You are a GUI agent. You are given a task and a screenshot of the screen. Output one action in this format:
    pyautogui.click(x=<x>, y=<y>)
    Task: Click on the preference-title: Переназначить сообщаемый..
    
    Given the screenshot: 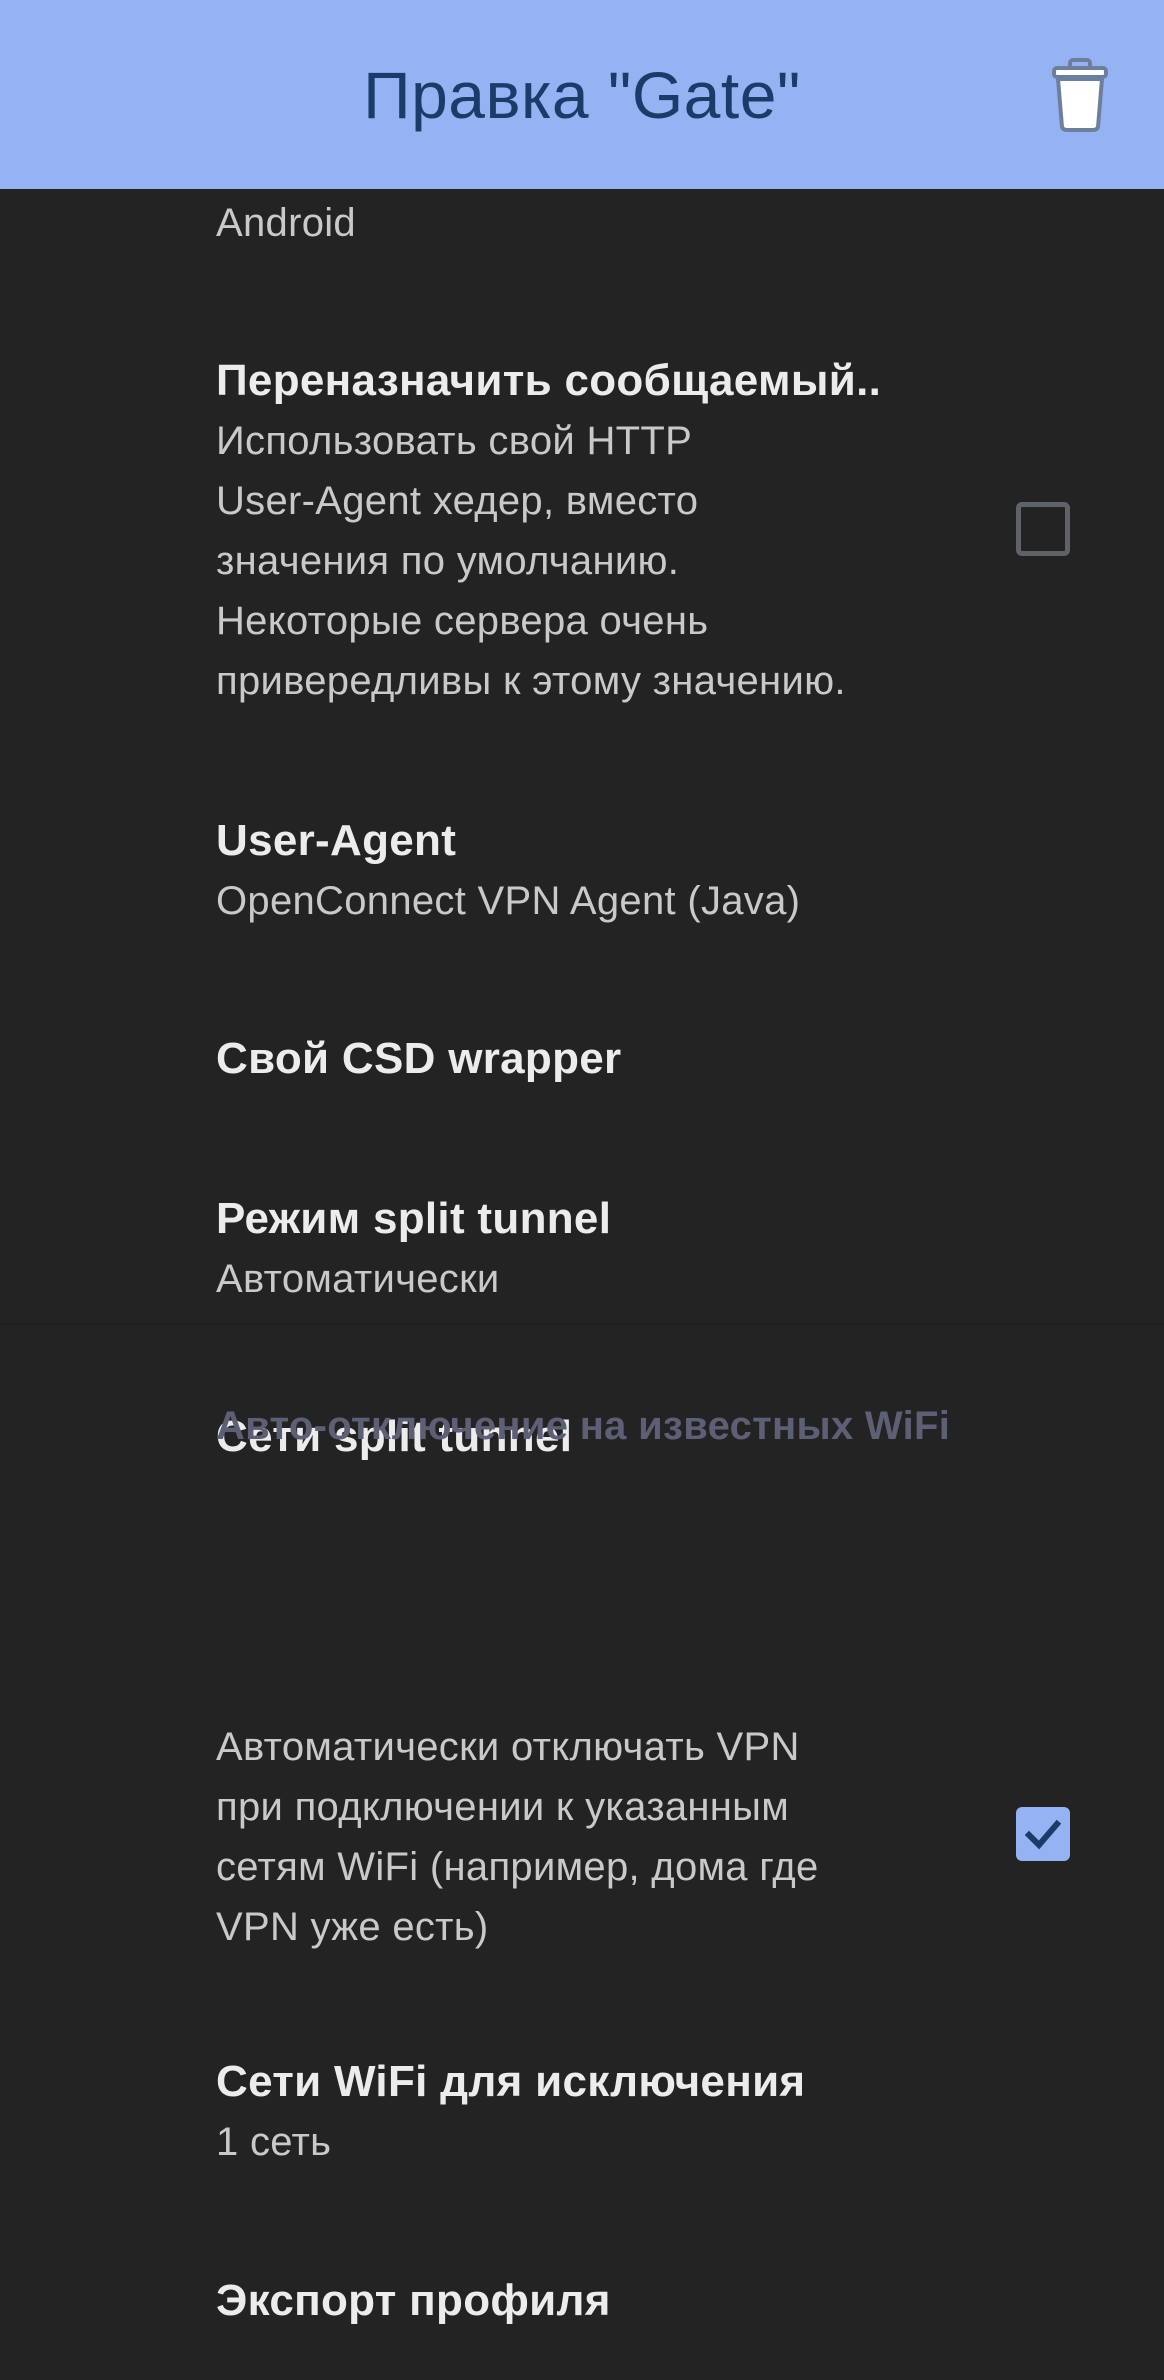 What is the action you would take?
    pyautogui.click(x=549, y=380)
    